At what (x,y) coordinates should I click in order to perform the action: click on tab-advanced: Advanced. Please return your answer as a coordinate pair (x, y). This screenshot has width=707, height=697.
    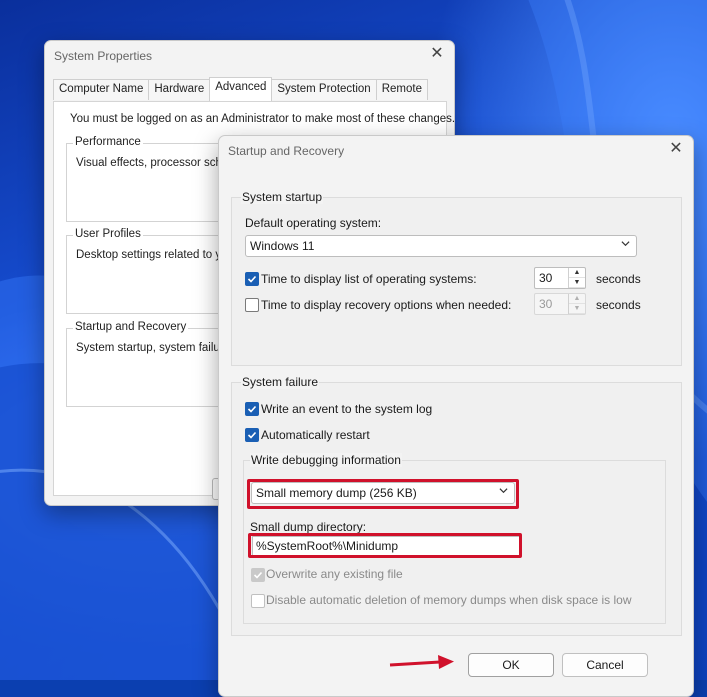
    Looking at the image, I should click on (241, 89).